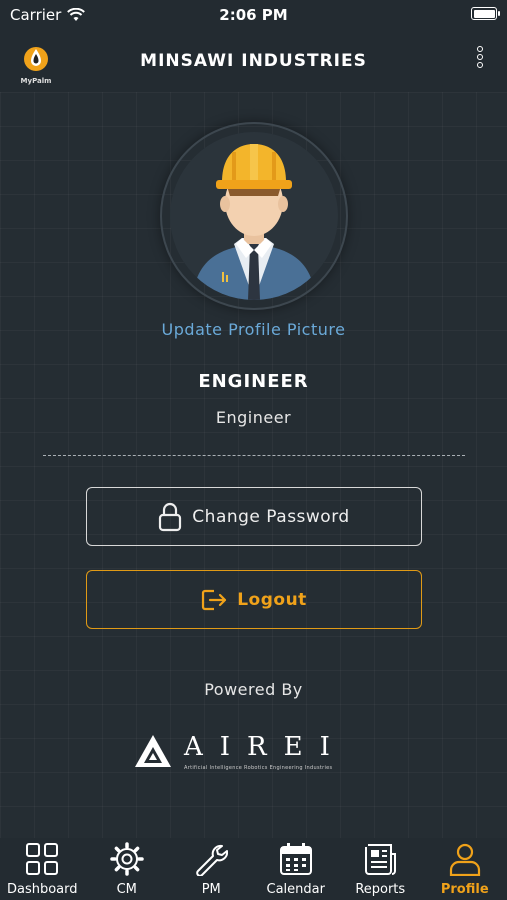  Describe the element at coordinates (212, 860) in the screenshot. I see `wrench-icon` at that location.